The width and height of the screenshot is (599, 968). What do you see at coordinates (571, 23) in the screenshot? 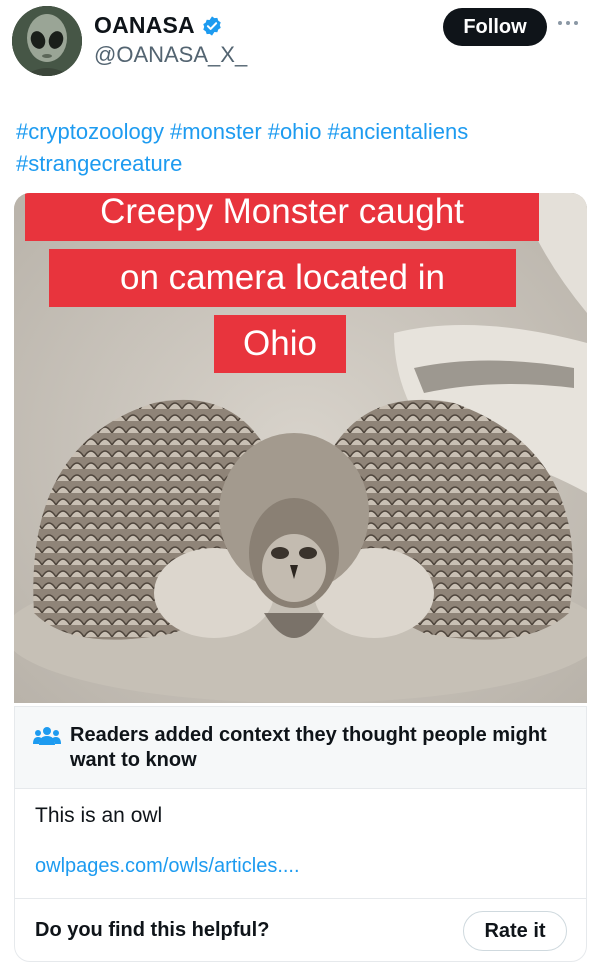
I see `more-horizontal-icon` at bounding box center [571, 23].